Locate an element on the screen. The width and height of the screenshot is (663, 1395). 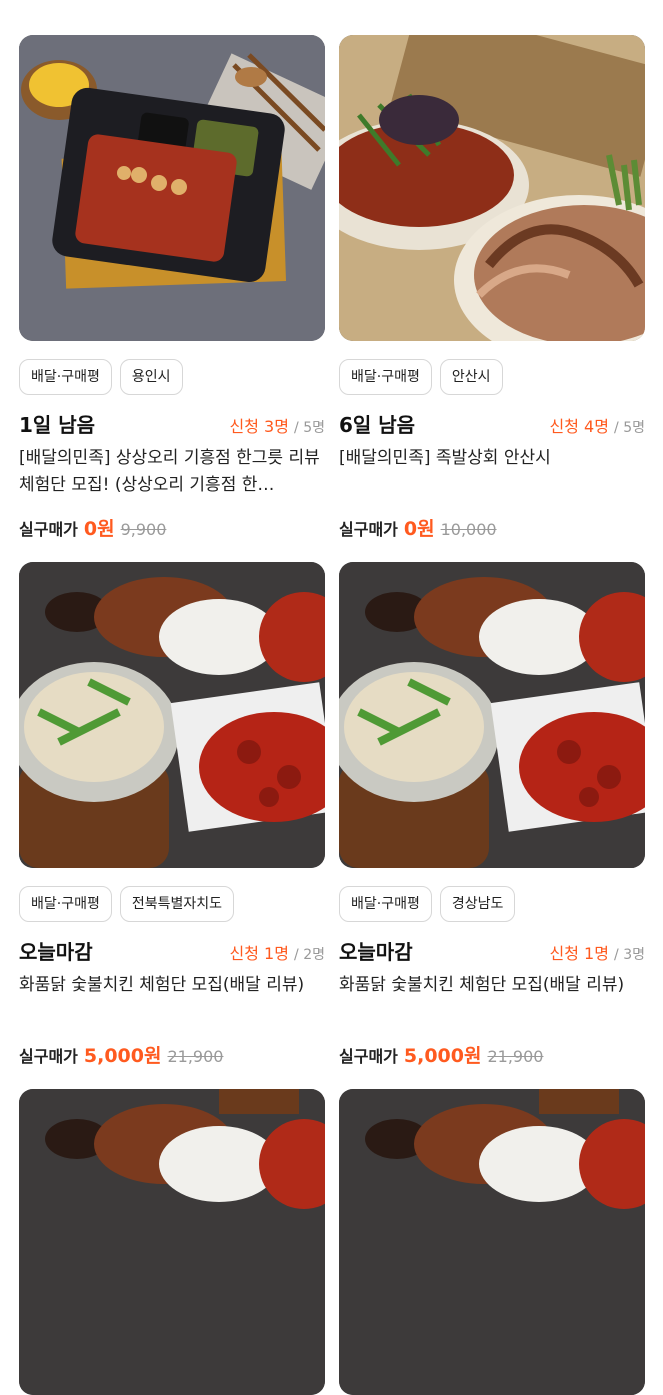
price-row: 실구매가 0원 9,900 is located at coordinates (172, 527).